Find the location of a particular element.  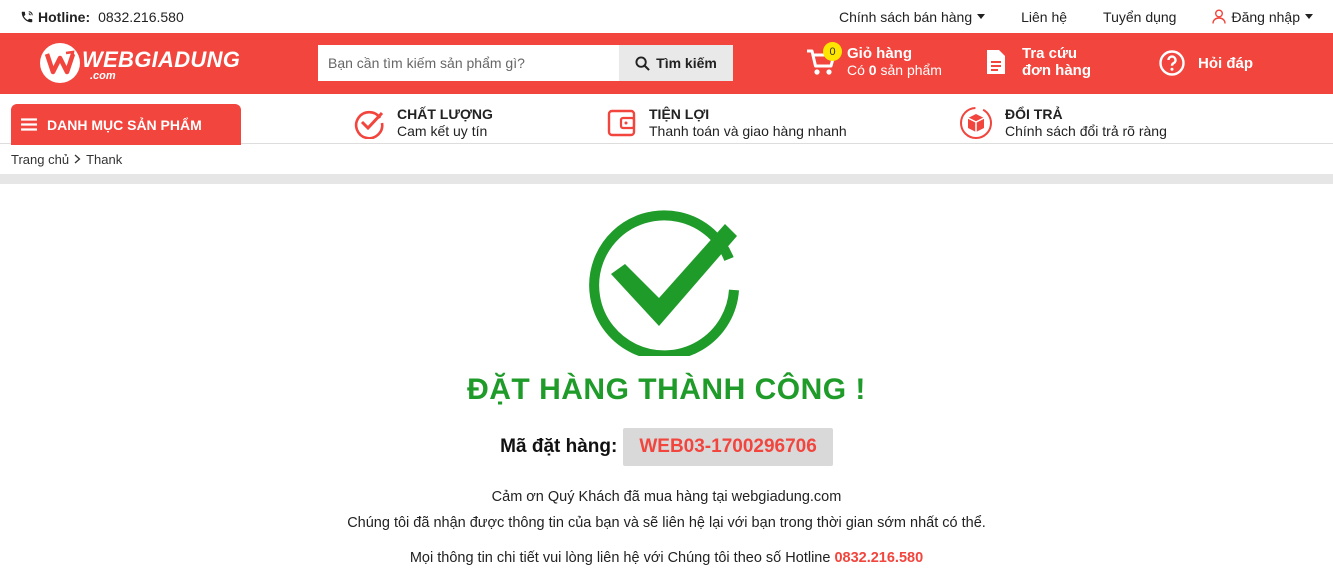

hotline-number: 0832.216.580 is located at coordinates (141, 17).